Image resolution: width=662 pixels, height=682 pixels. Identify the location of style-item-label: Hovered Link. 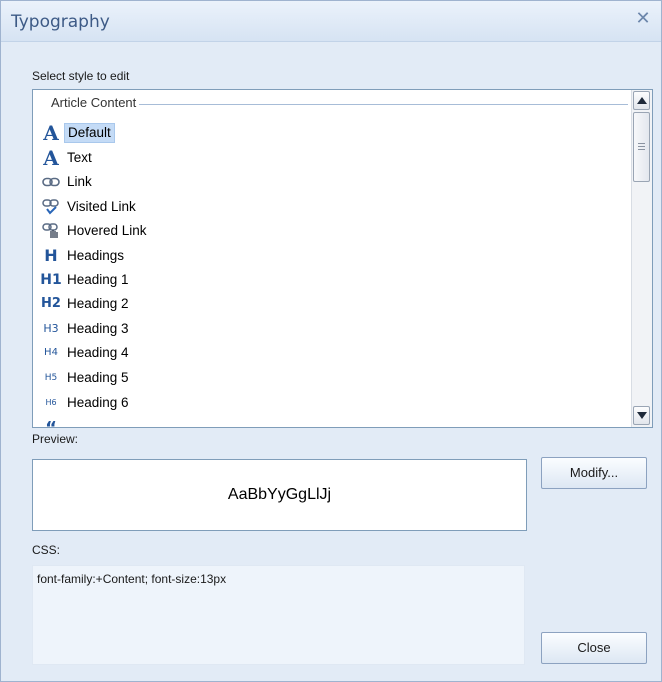
(107, 230).